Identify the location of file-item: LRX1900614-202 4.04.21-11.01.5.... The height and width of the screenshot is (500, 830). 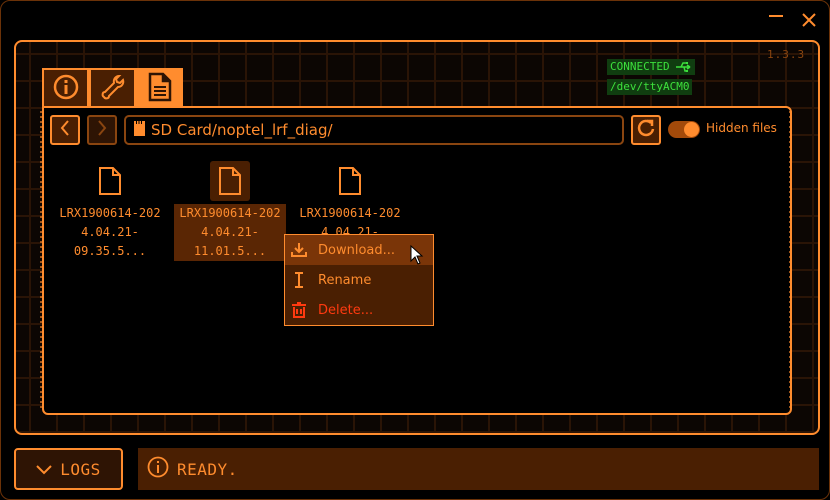
(230, 211).